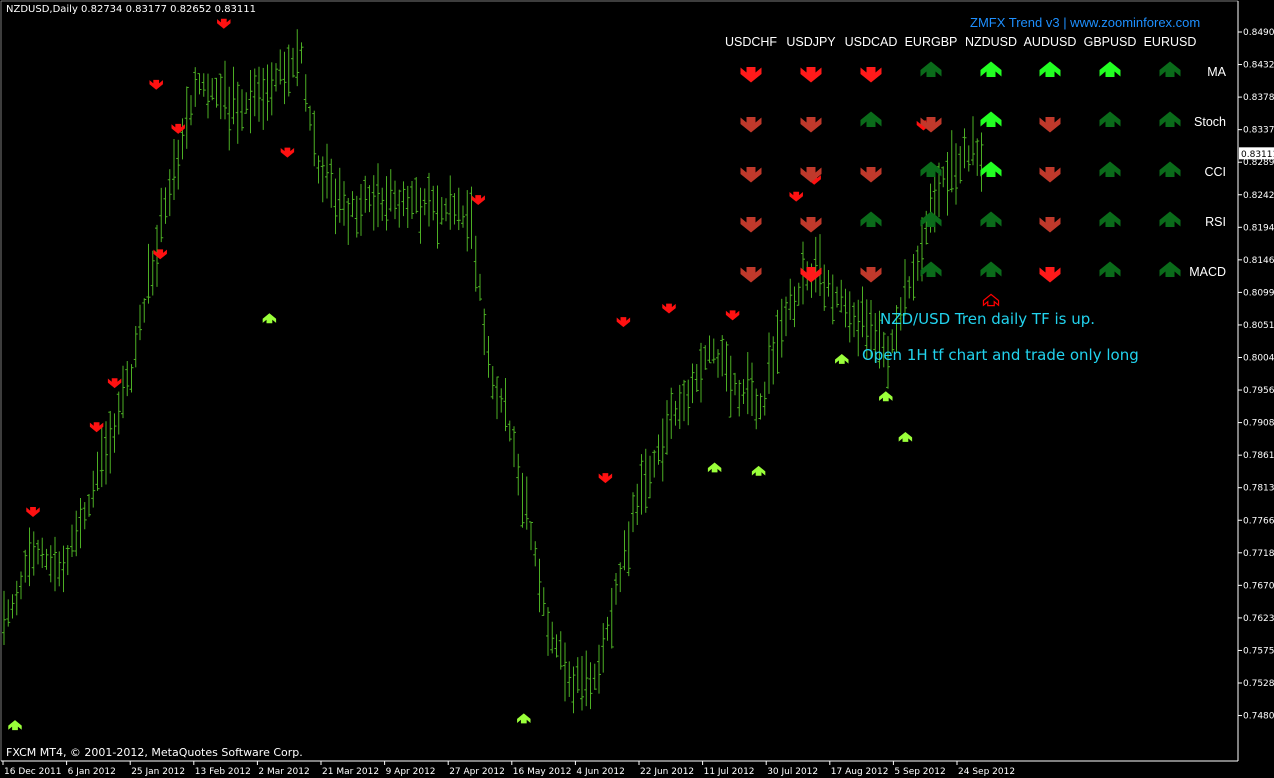 The width and height of the screenshot is (1274, 778). I want to click on date-tick-label: 27 Apr 2012, so click(477, 772).